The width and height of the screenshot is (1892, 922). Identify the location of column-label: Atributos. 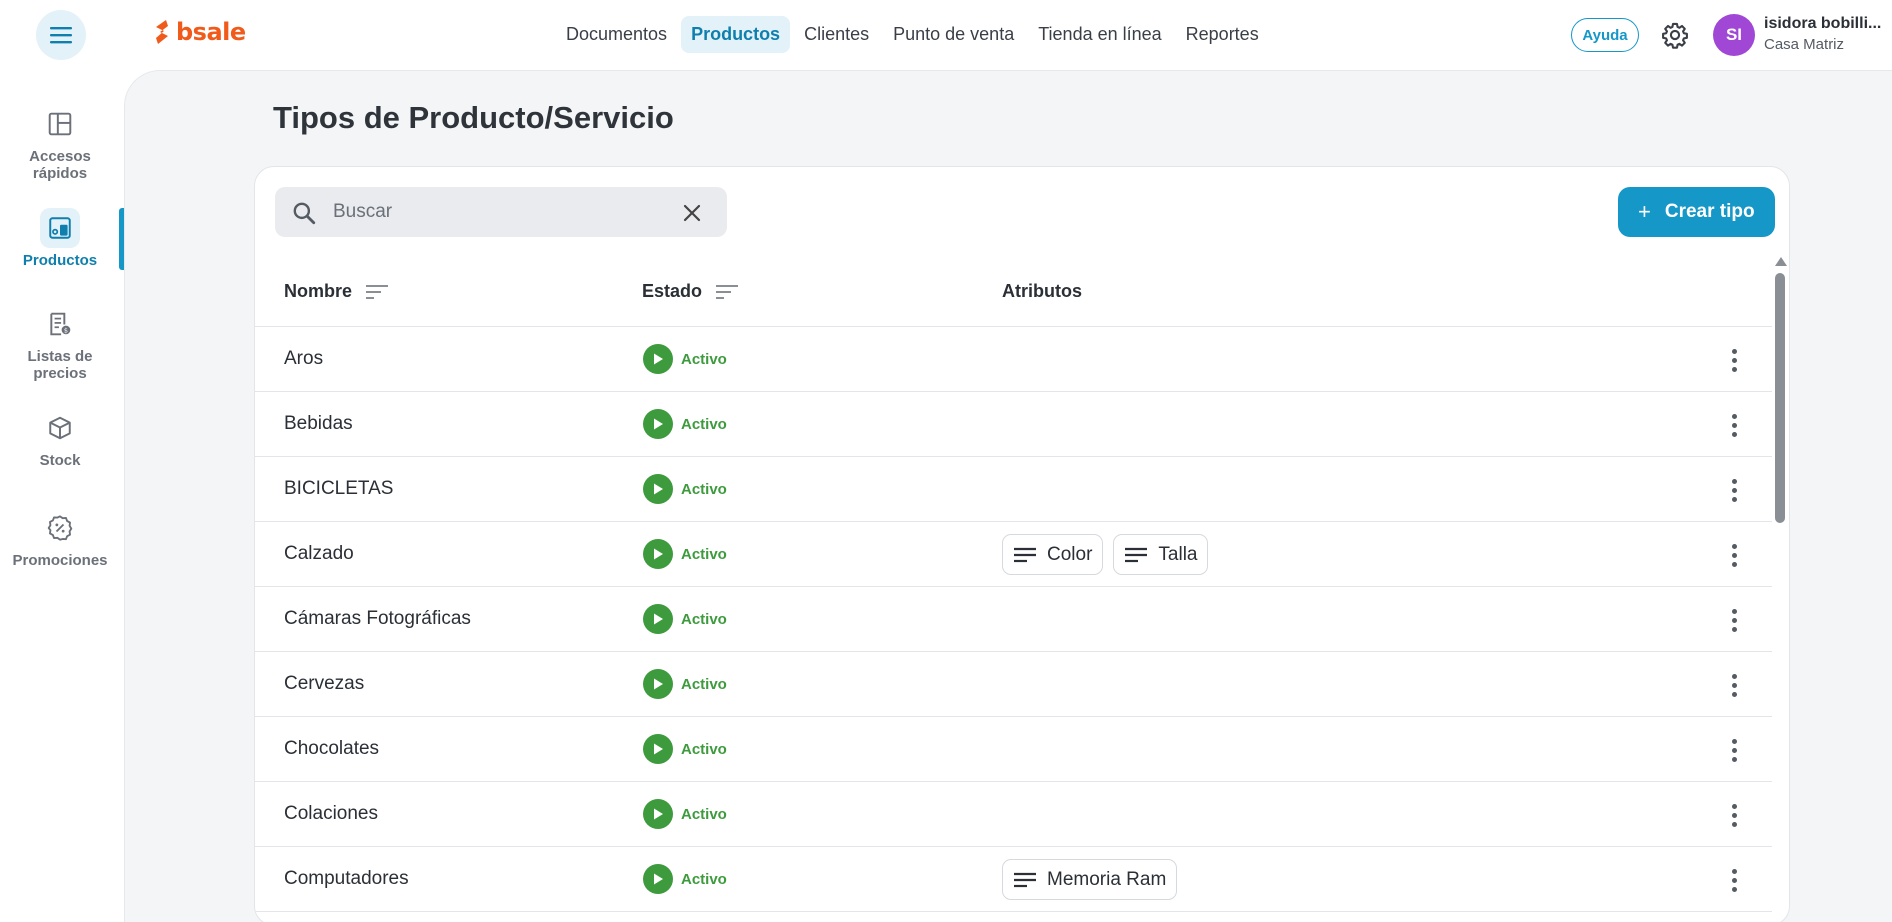
(1042, 291).